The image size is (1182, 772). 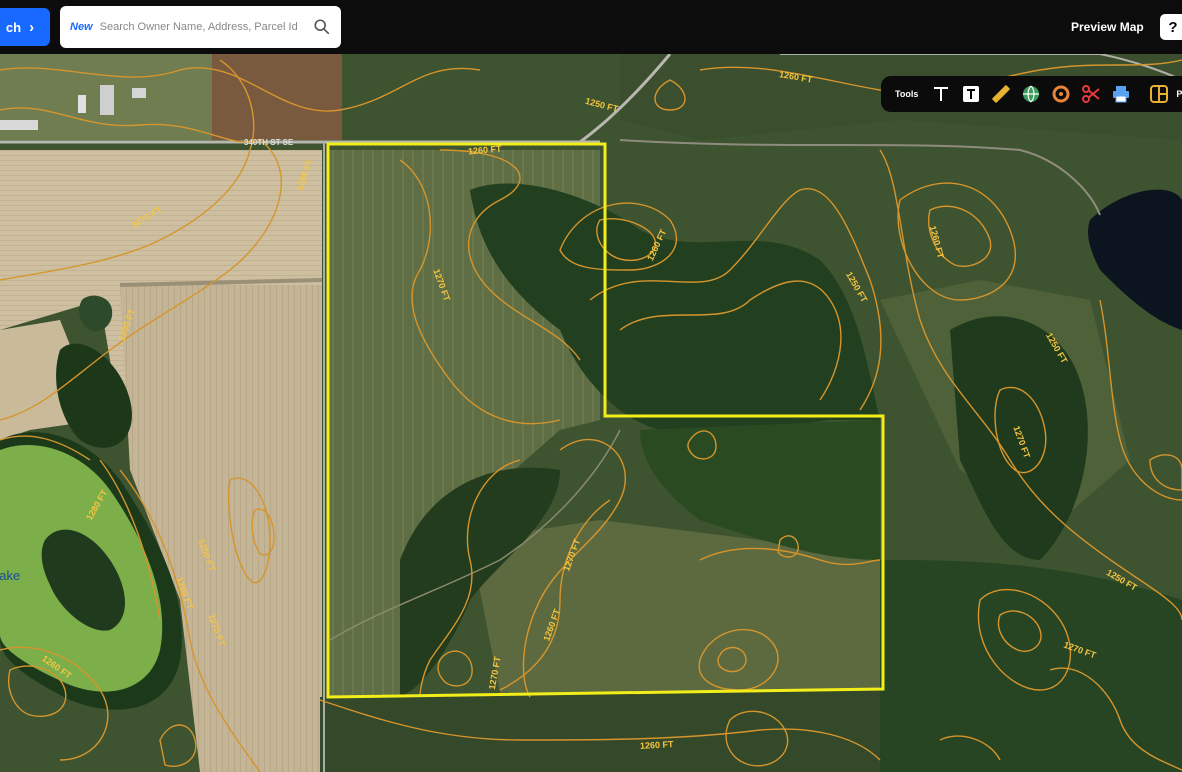 What do you see at coordinates (907, 94) in the screenshot?
I see `tools-label: Tools` at bounding box center [907, 94].